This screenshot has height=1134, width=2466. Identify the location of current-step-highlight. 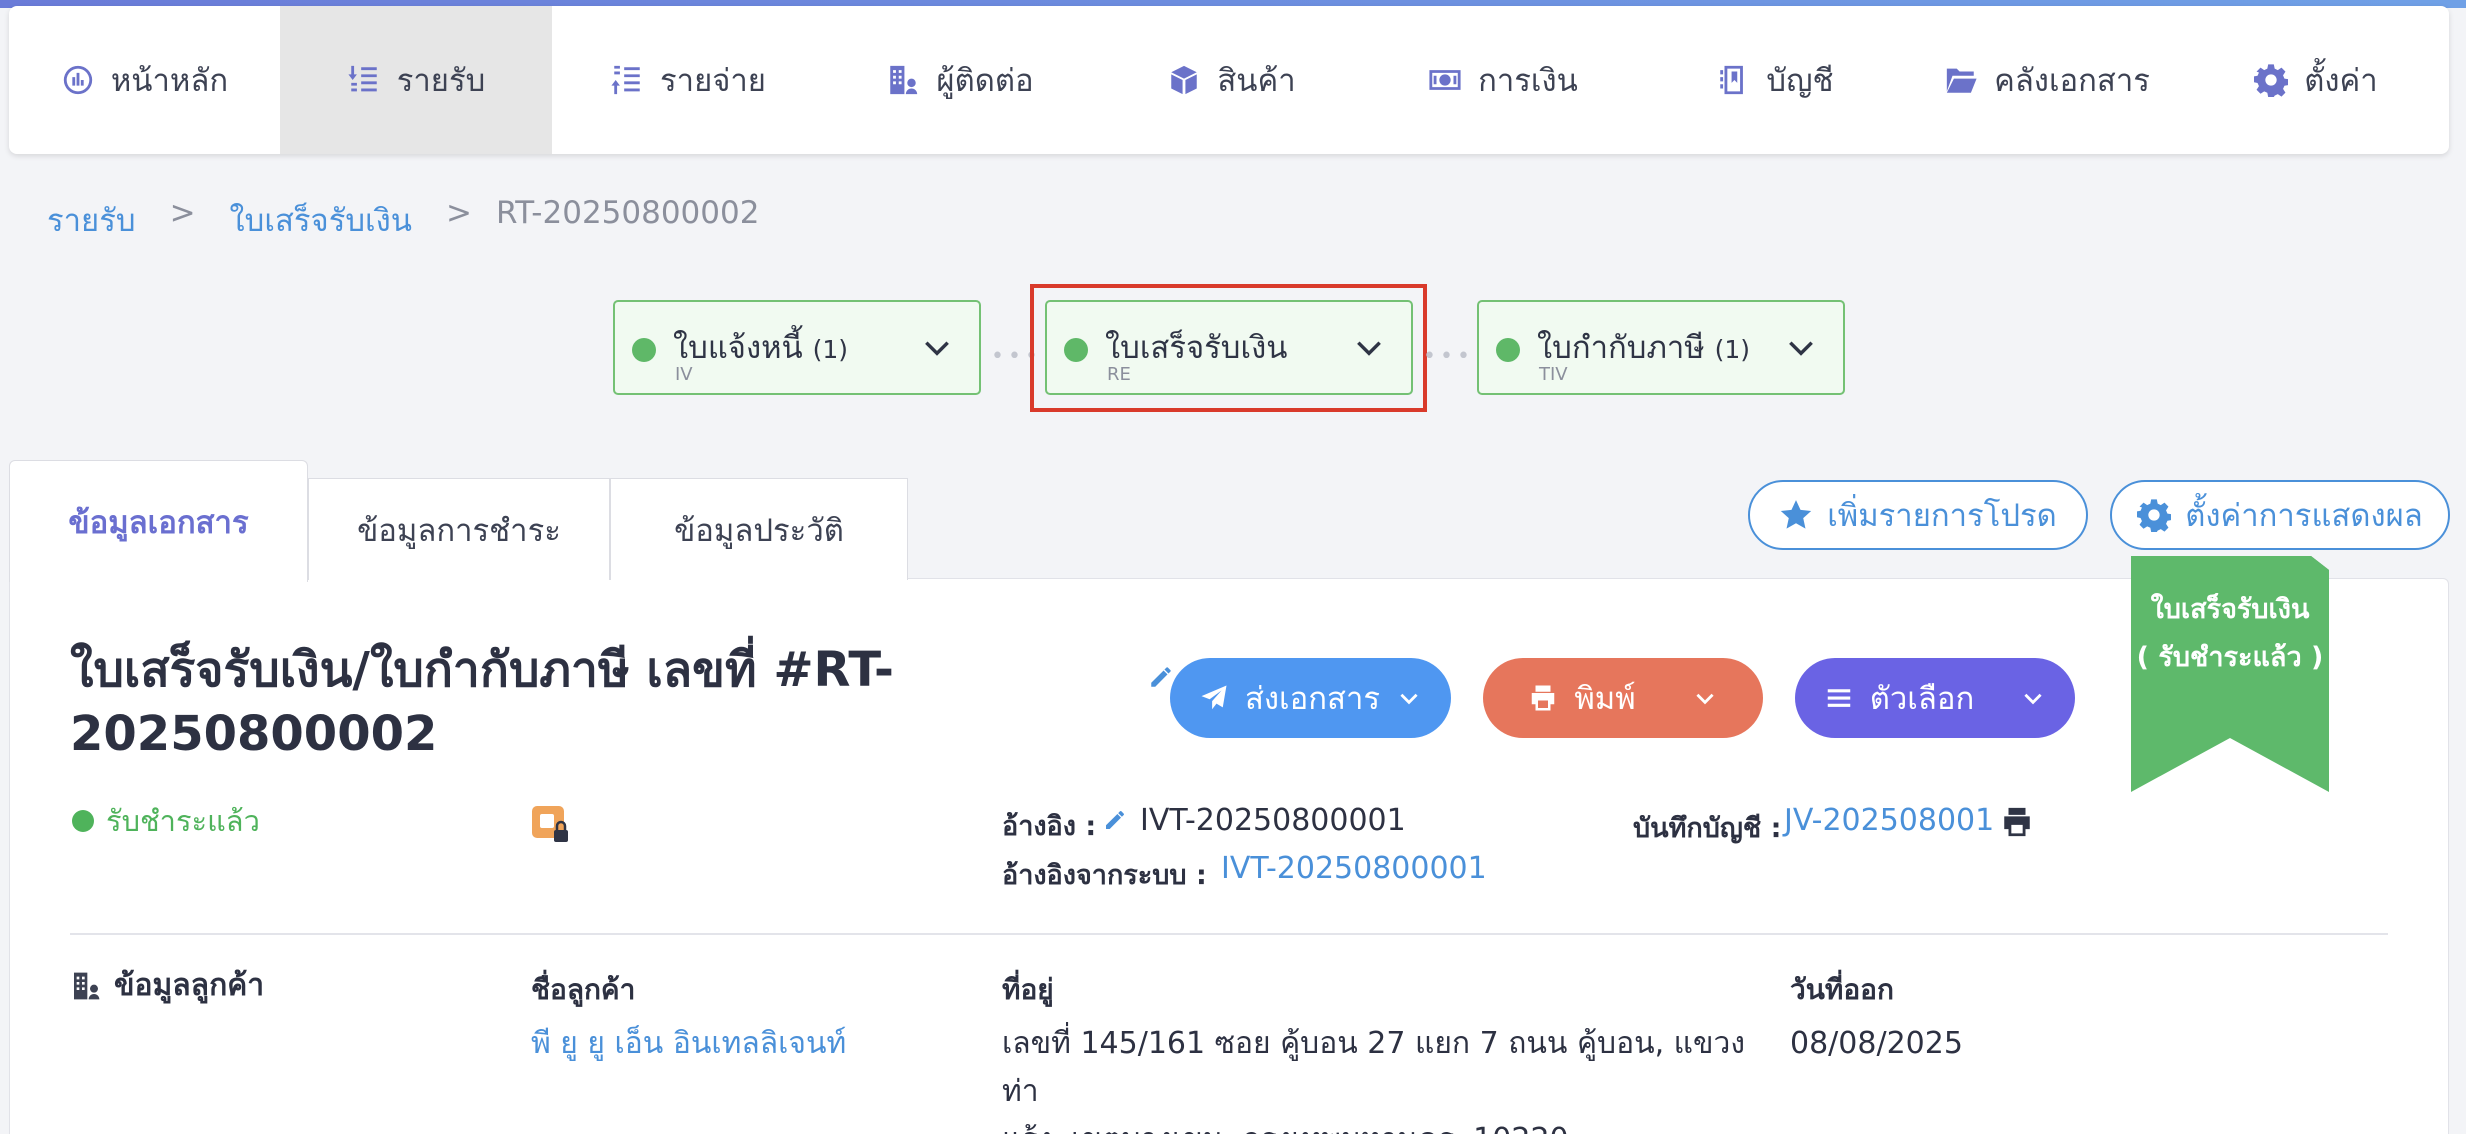
(1228, 348).